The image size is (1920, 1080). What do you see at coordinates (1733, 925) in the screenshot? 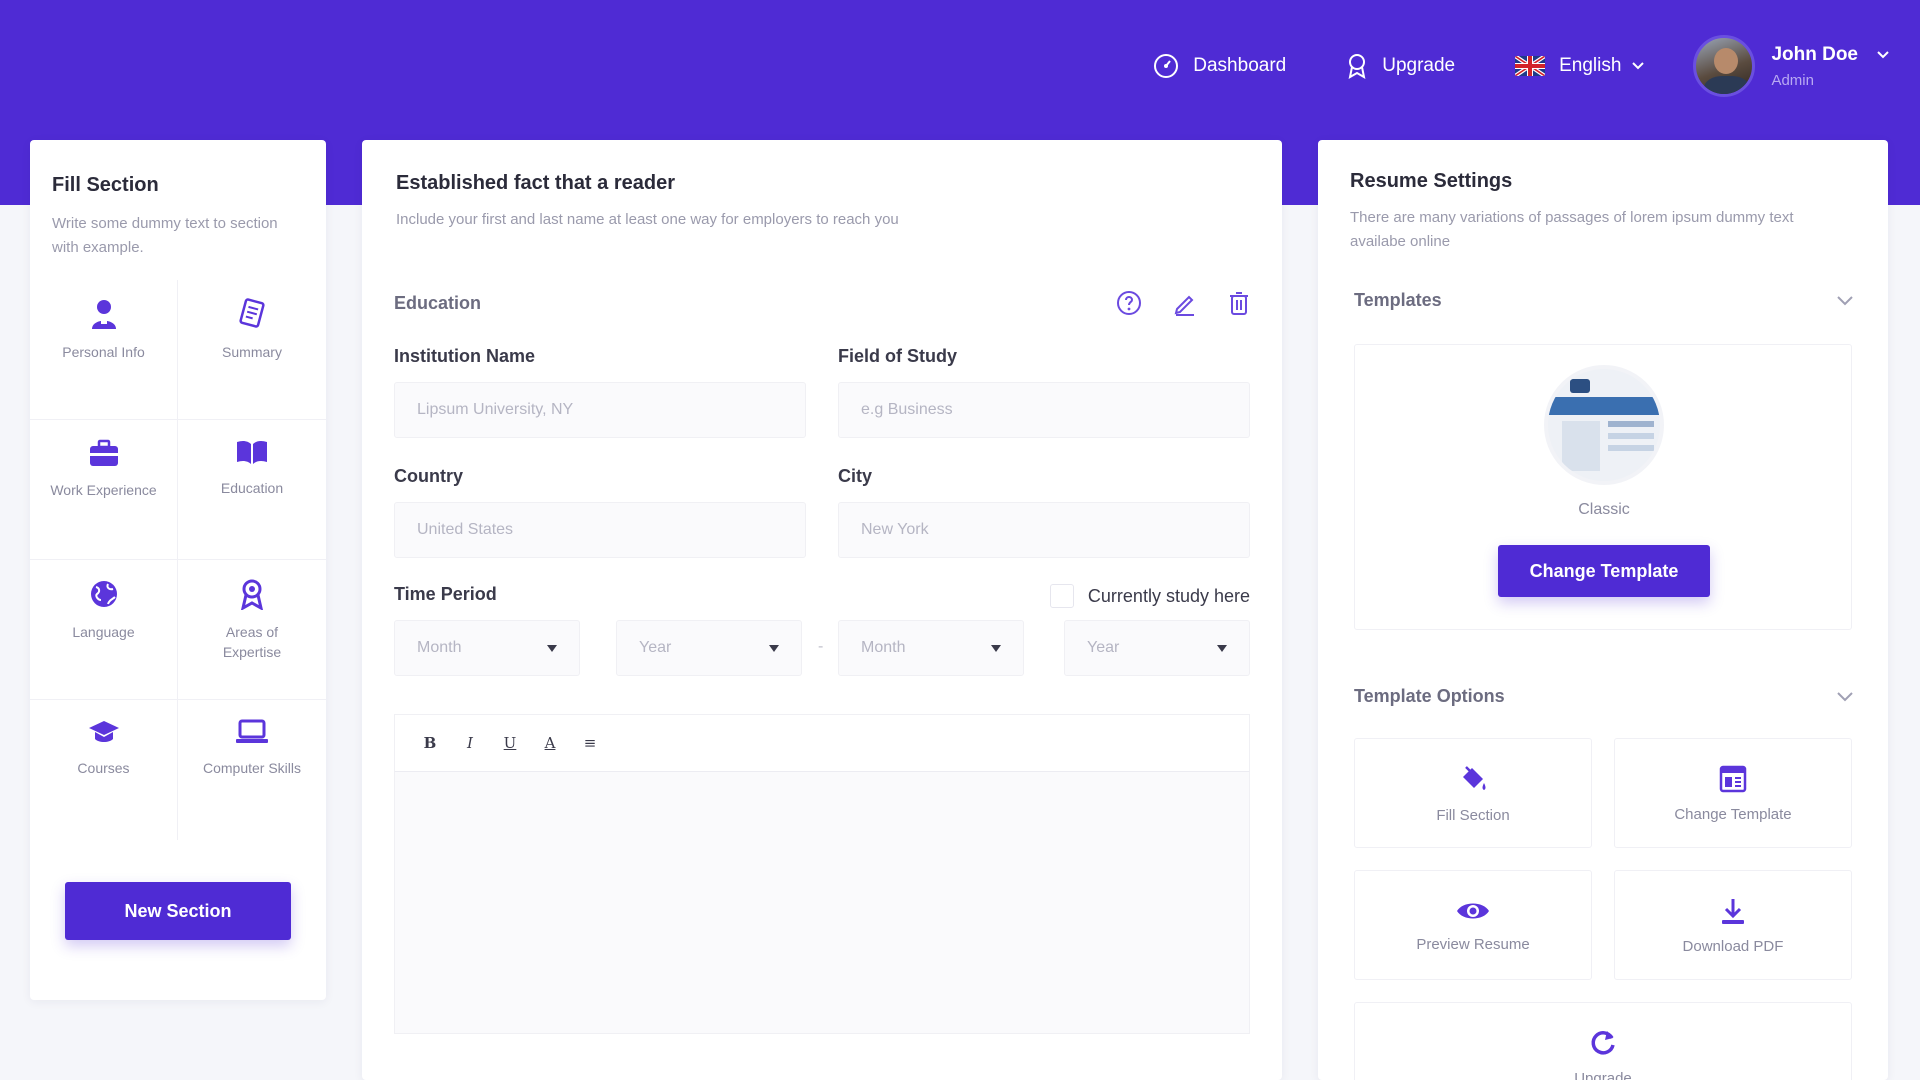
I see `option-download-pdf: Download PDF` at bounding box center [1733, 925].